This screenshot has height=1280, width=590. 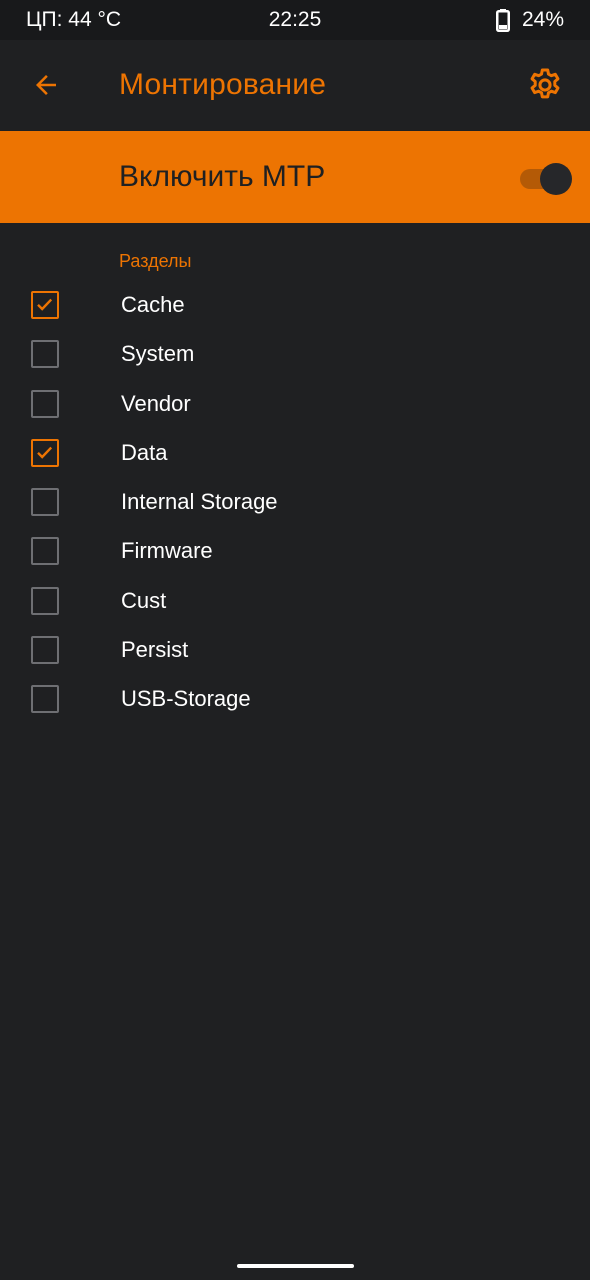 What do you see at coordinates (295, 1266) in the screenshot?
I see `home-indicator` at bounding box center [295, 1266].